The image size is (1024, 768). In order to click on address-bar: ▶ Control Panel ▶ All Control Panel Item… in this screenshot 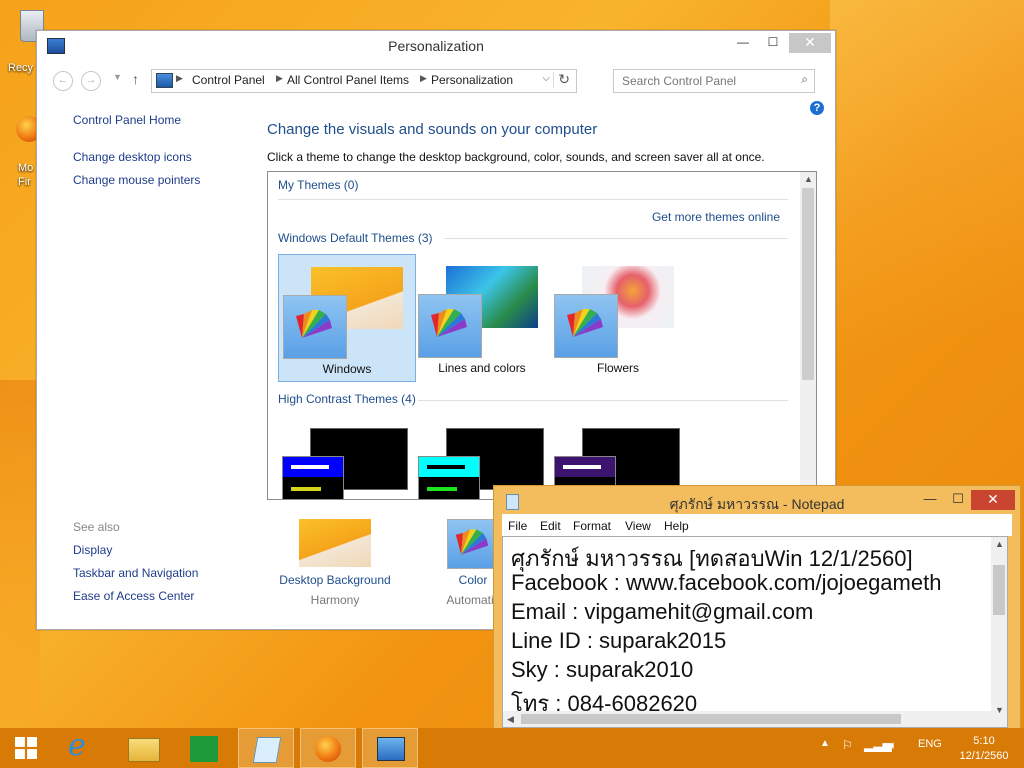, I will do `click(364, 81)`.